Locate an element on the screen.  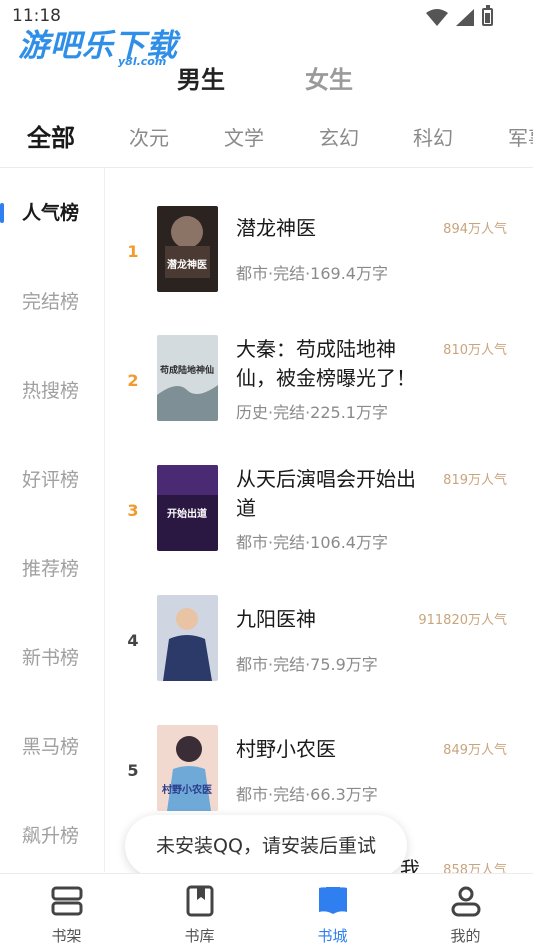
sidebar-item-new-books: 新书榜 is located at coordinates (52, 658).